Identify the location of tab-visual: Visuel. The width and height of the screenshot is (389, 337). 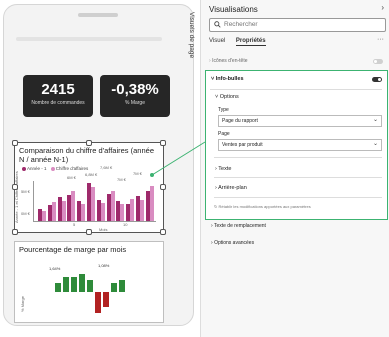
(217, 41).